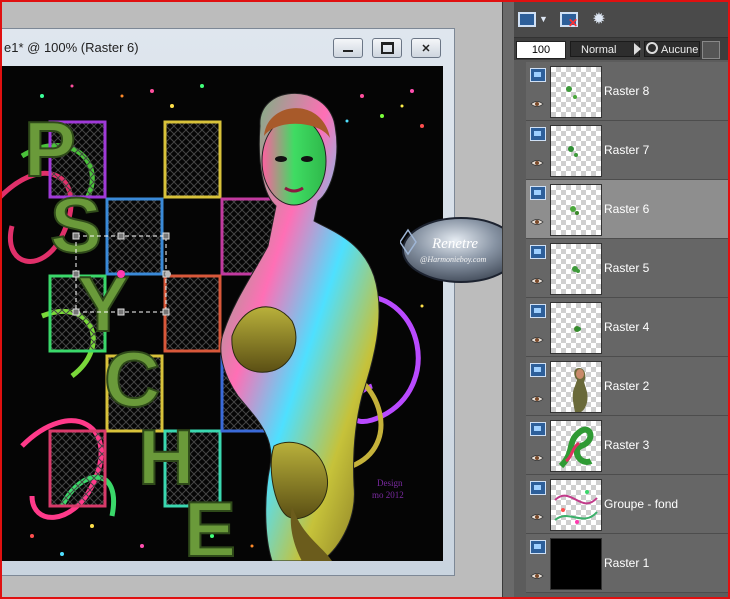  What do you see at coordinates (76, 225) in the screenshot?
I see `letter-s: S` at bounding box center [76, 225].